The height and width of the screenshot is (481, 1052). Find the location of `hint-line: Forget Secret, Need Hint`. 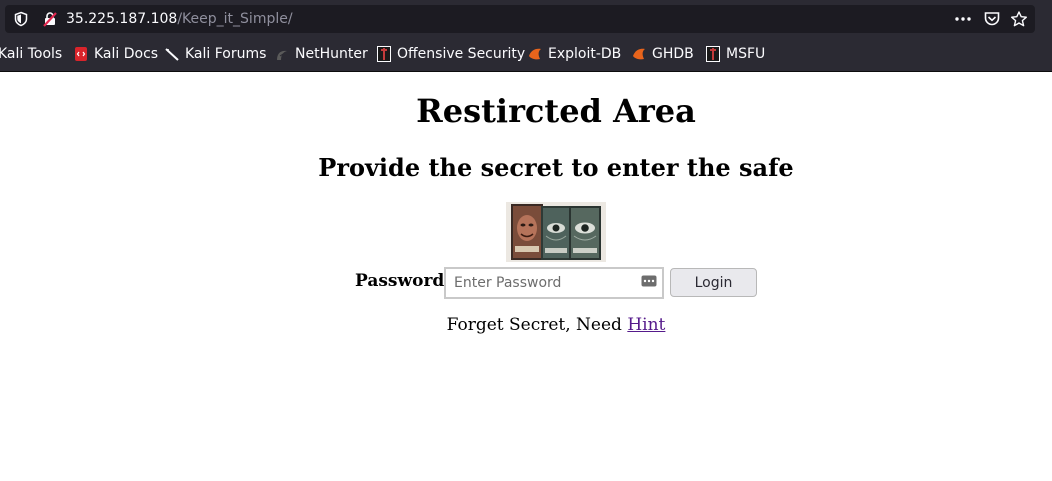

hint-line: Forget Secret, Need Hint is located at coordinates (526, 325).